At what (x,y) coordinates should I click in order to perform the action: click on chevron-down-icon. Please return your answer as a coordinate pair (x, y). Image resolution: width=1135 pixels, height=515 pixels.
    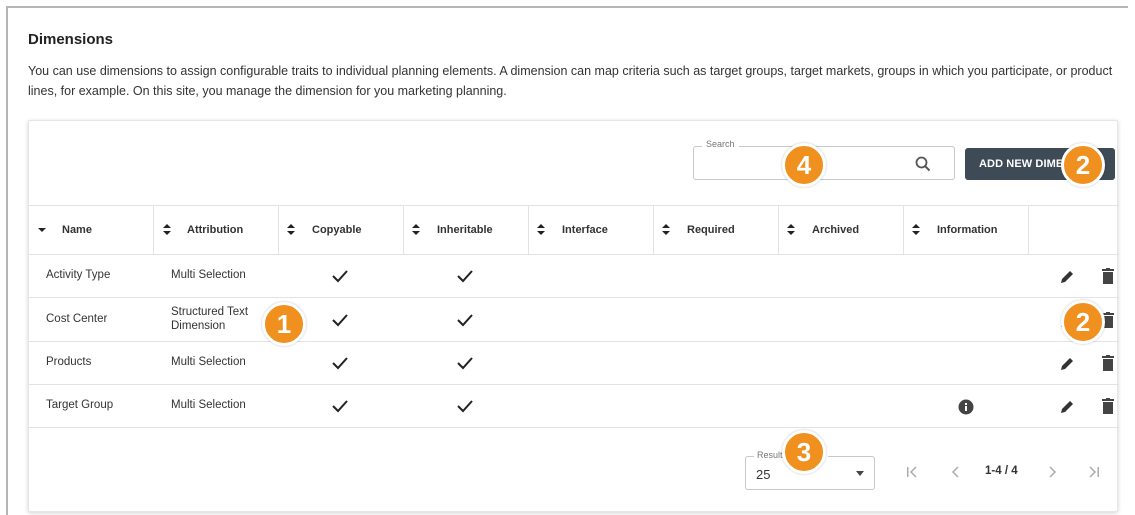
    Looking at the image, I should click on (860, 473).